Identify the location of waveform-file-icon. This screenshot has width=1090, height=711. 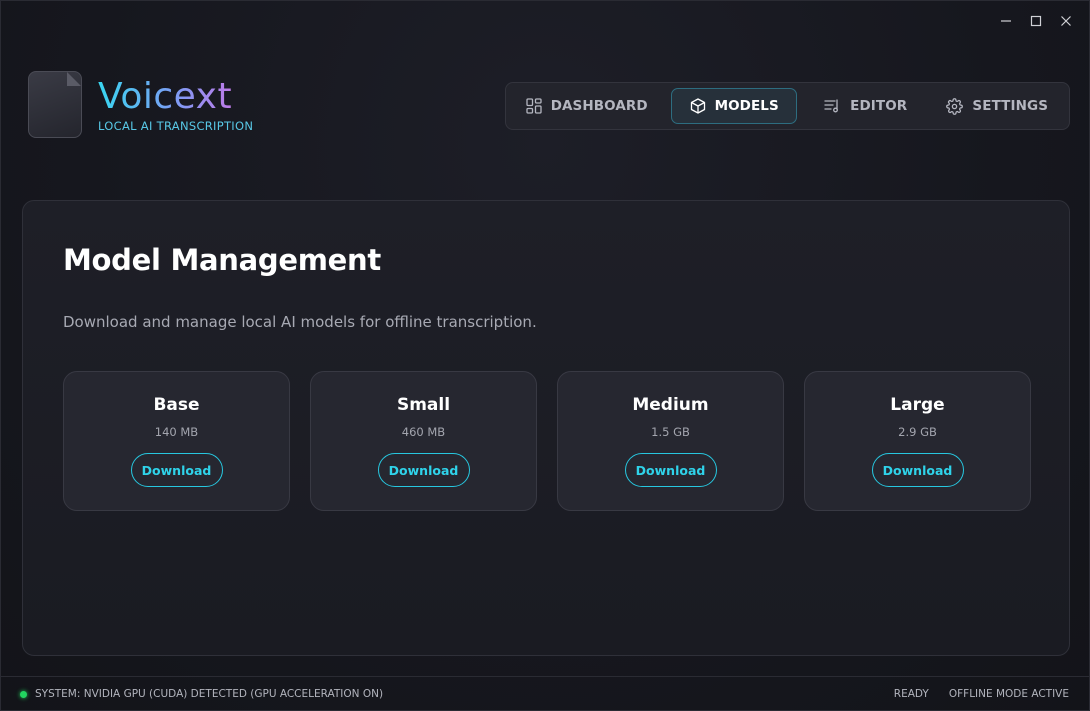
(55, 104).